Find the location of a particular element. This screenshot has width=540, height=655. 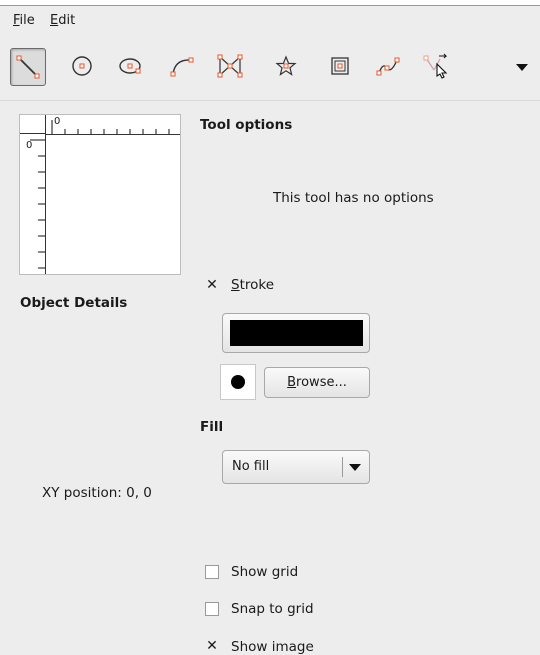

circle-tool-button is located at coordinates (82, 66).